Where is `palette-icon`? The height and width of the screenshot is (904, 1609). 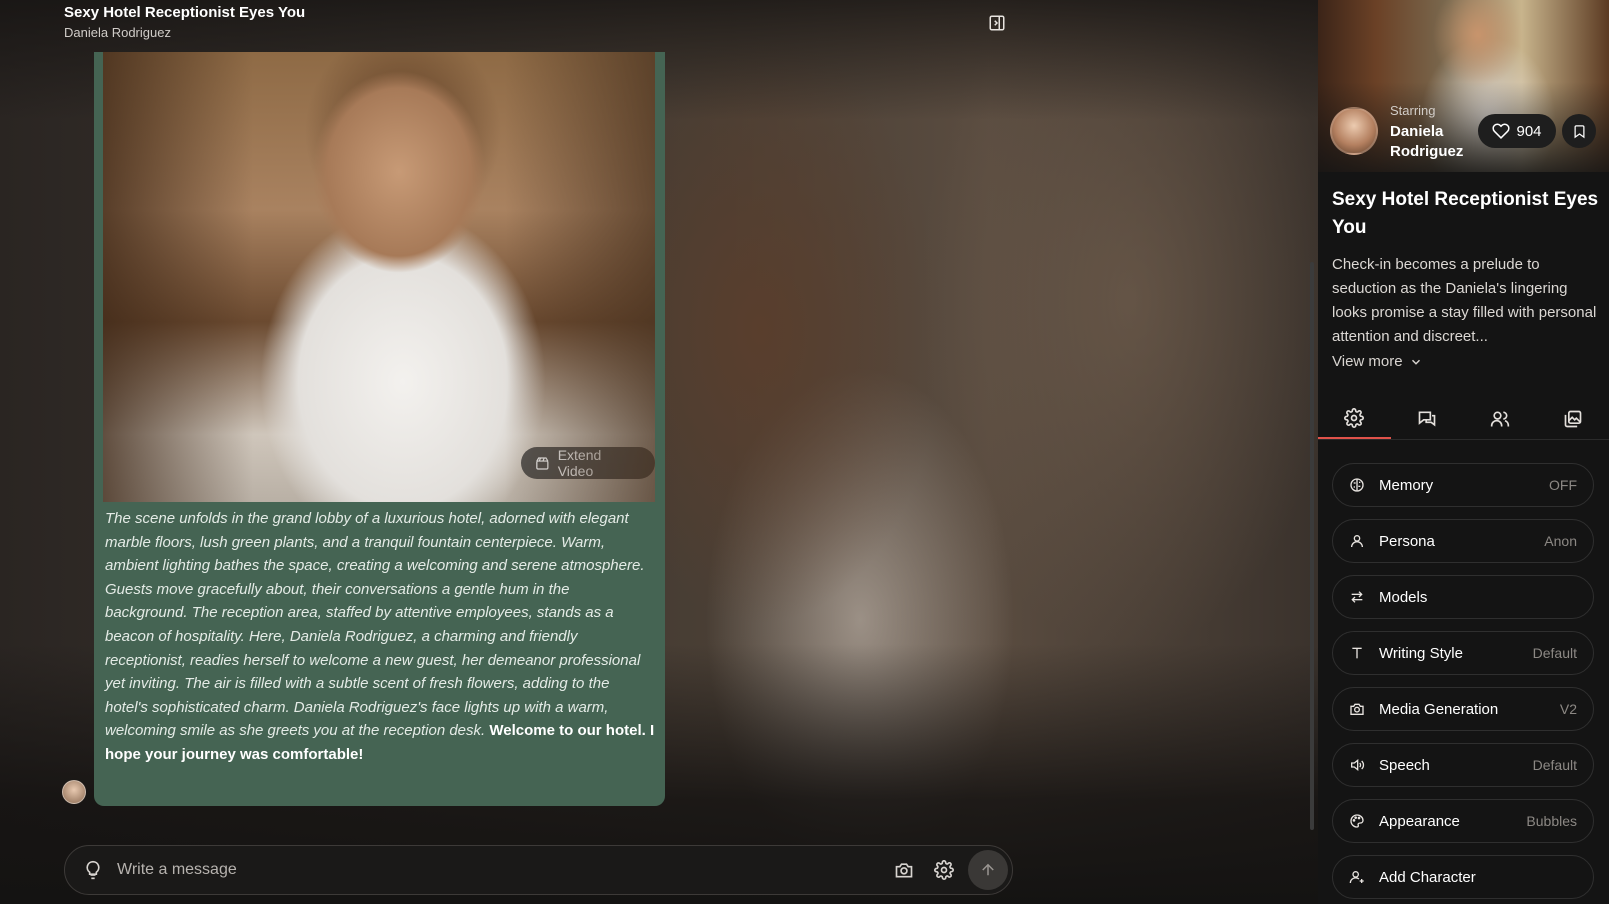 palette-icon is located at coordinates (1358, 821).